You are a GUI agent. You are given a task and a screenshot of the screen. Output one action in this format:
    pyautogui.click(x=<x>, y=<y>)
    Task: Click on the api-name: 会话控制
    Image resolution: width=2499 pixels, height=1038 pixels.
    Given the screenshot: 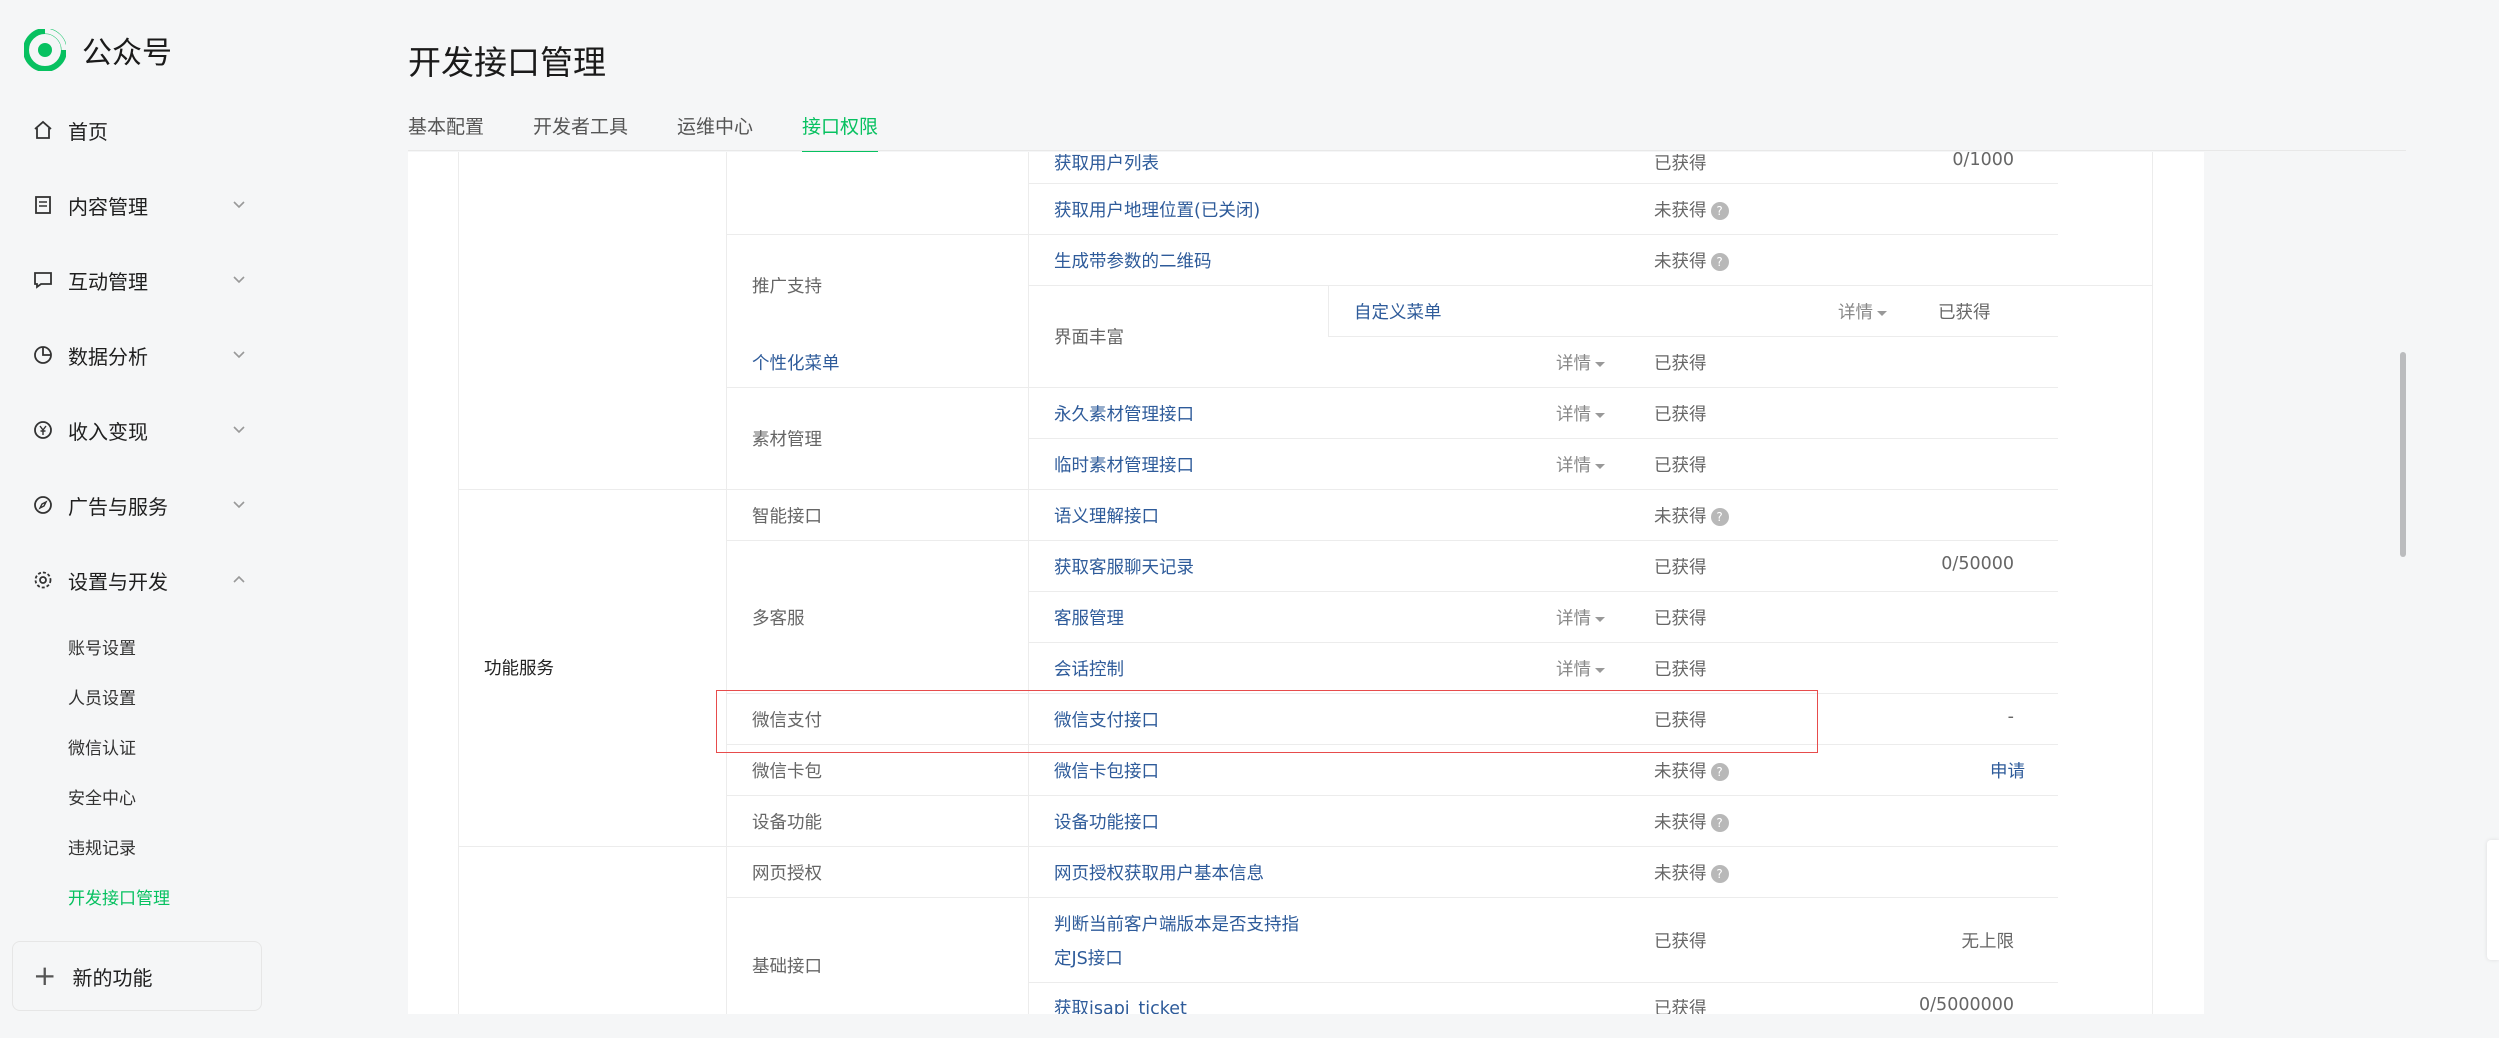 What is the action you would take?
    pyautogui.click(x=1089, y=668)
    